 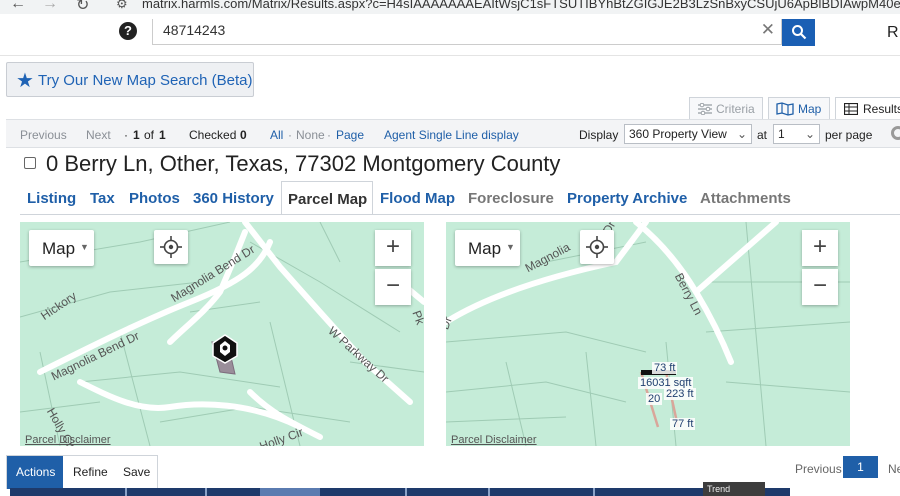 I want to click on taskbar-item, so click(x=290, y=492).